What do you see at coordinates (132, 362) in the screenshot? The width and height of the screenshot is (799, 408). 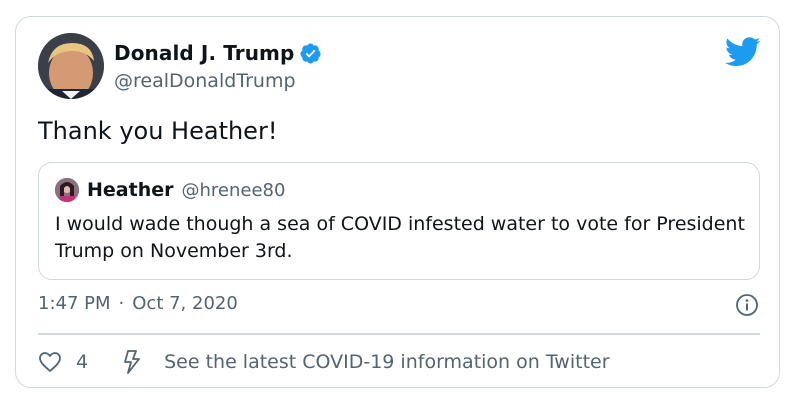 I see `lightning-bolt-icon` at bounding box center [132, 362].